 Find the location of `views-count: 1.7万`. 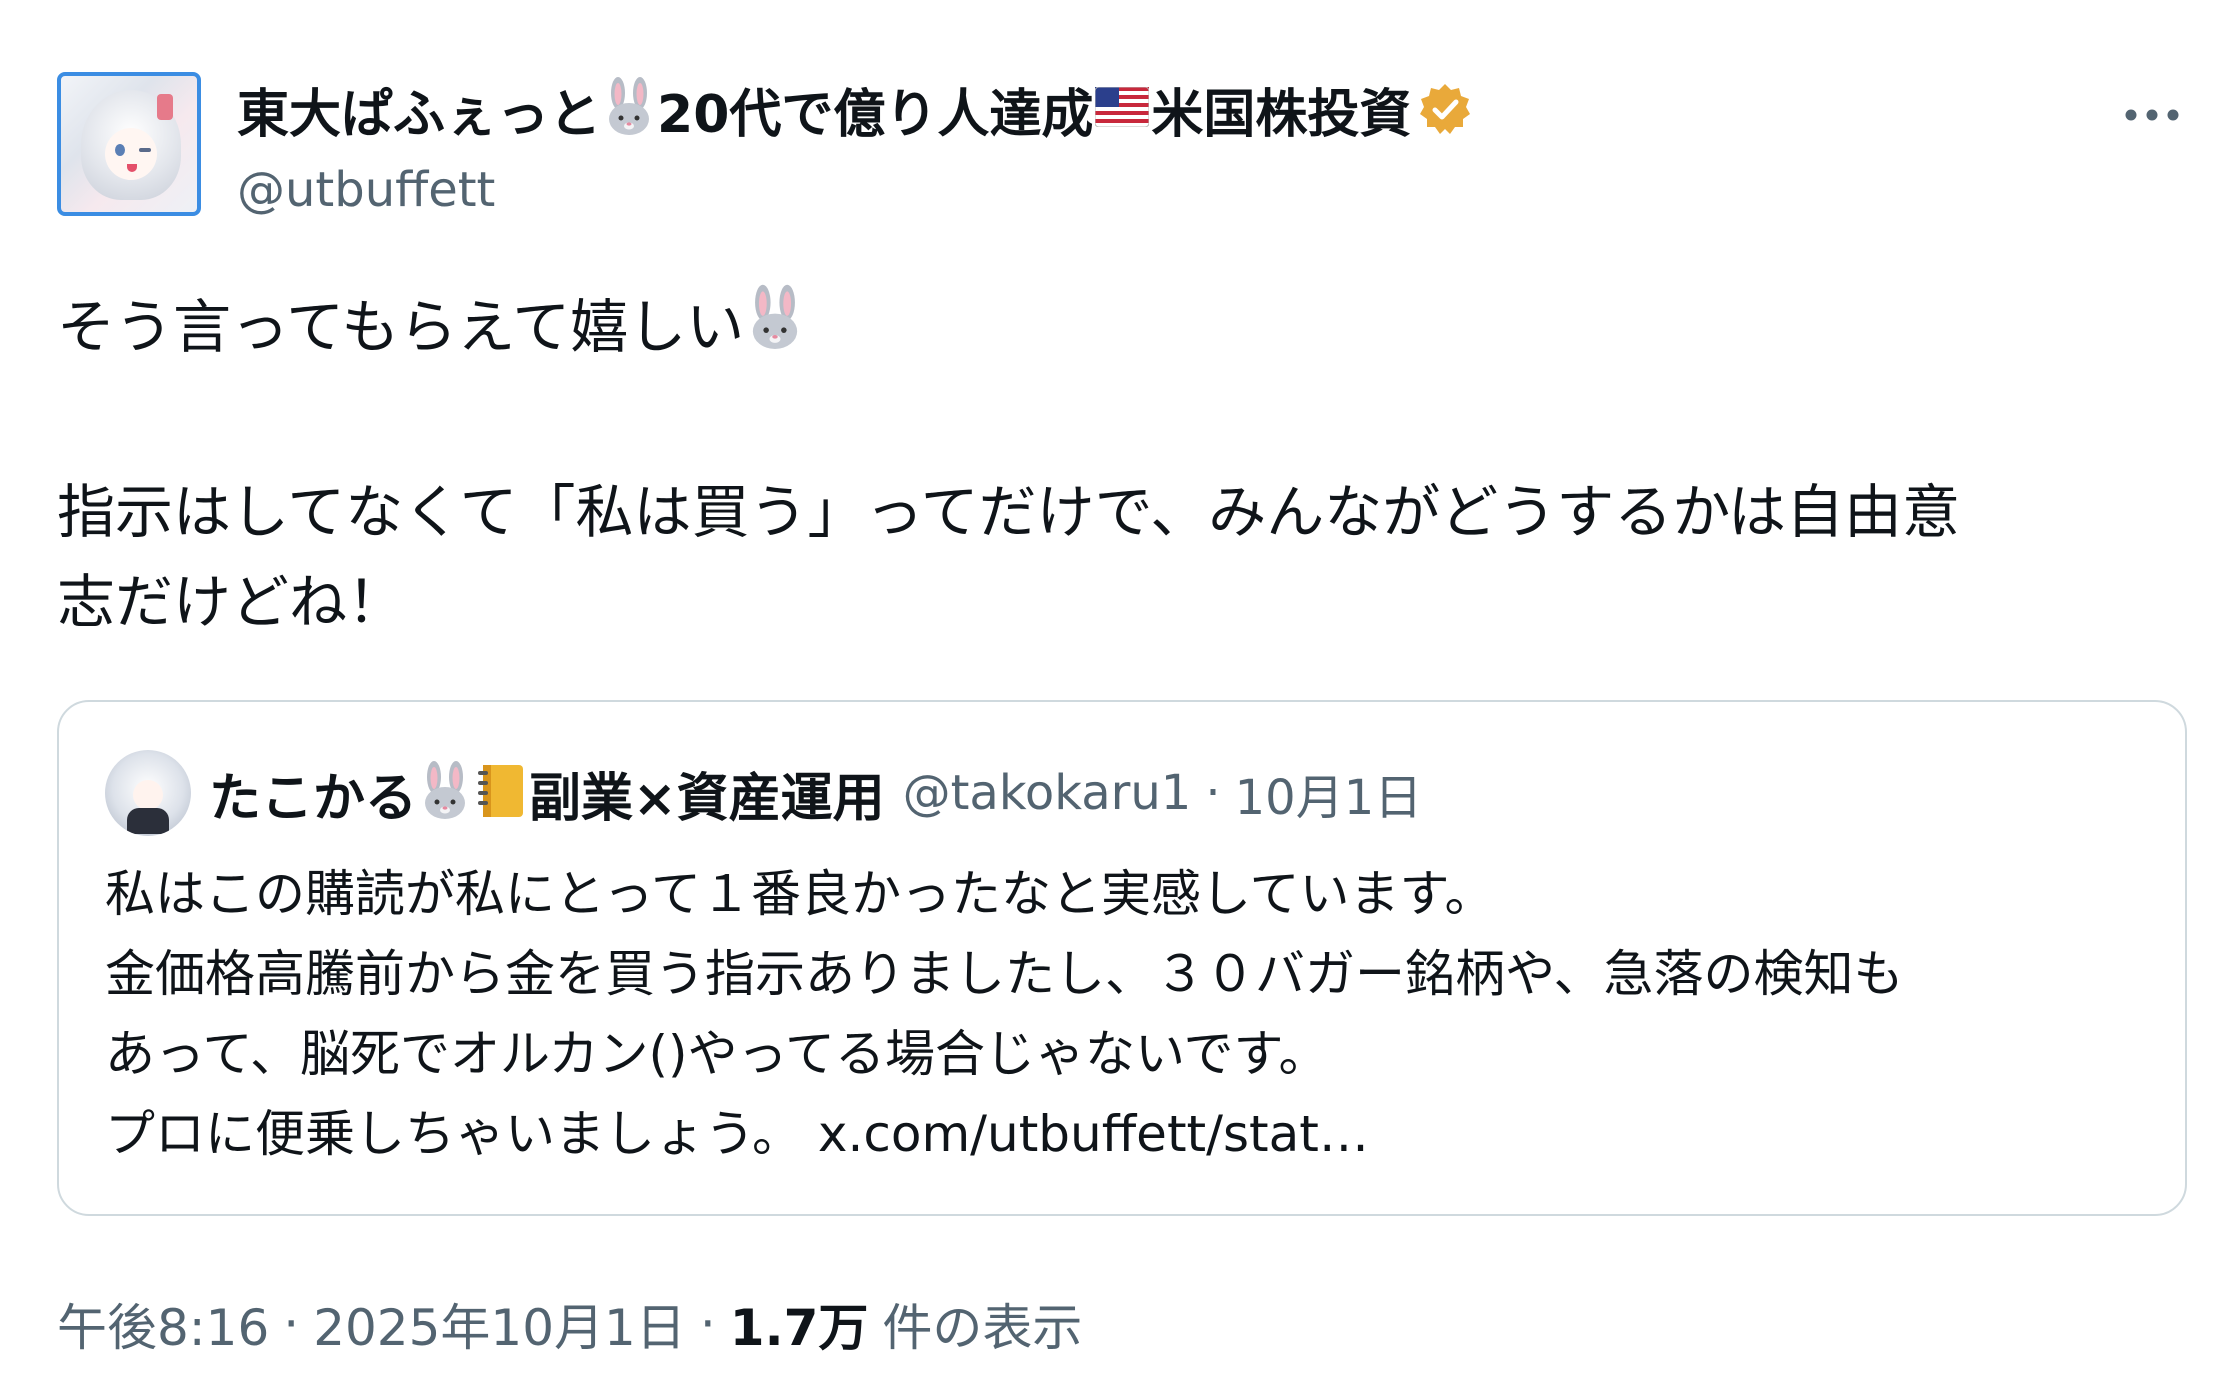

views-count: 1.7万 is located at coordinates (799, 1328).